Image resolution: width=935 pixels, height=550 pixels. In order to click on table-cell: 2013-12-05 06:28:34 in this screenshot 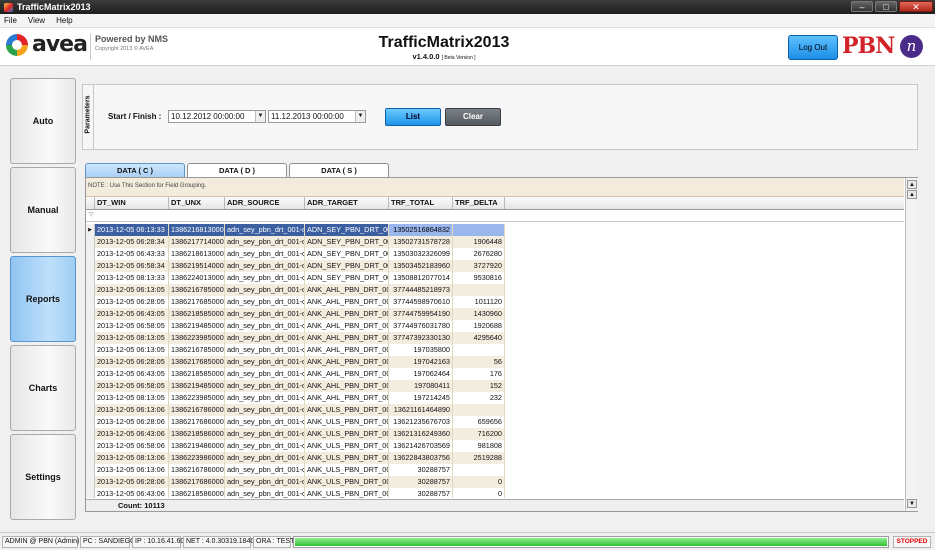, I will do `click(132, 242)`.